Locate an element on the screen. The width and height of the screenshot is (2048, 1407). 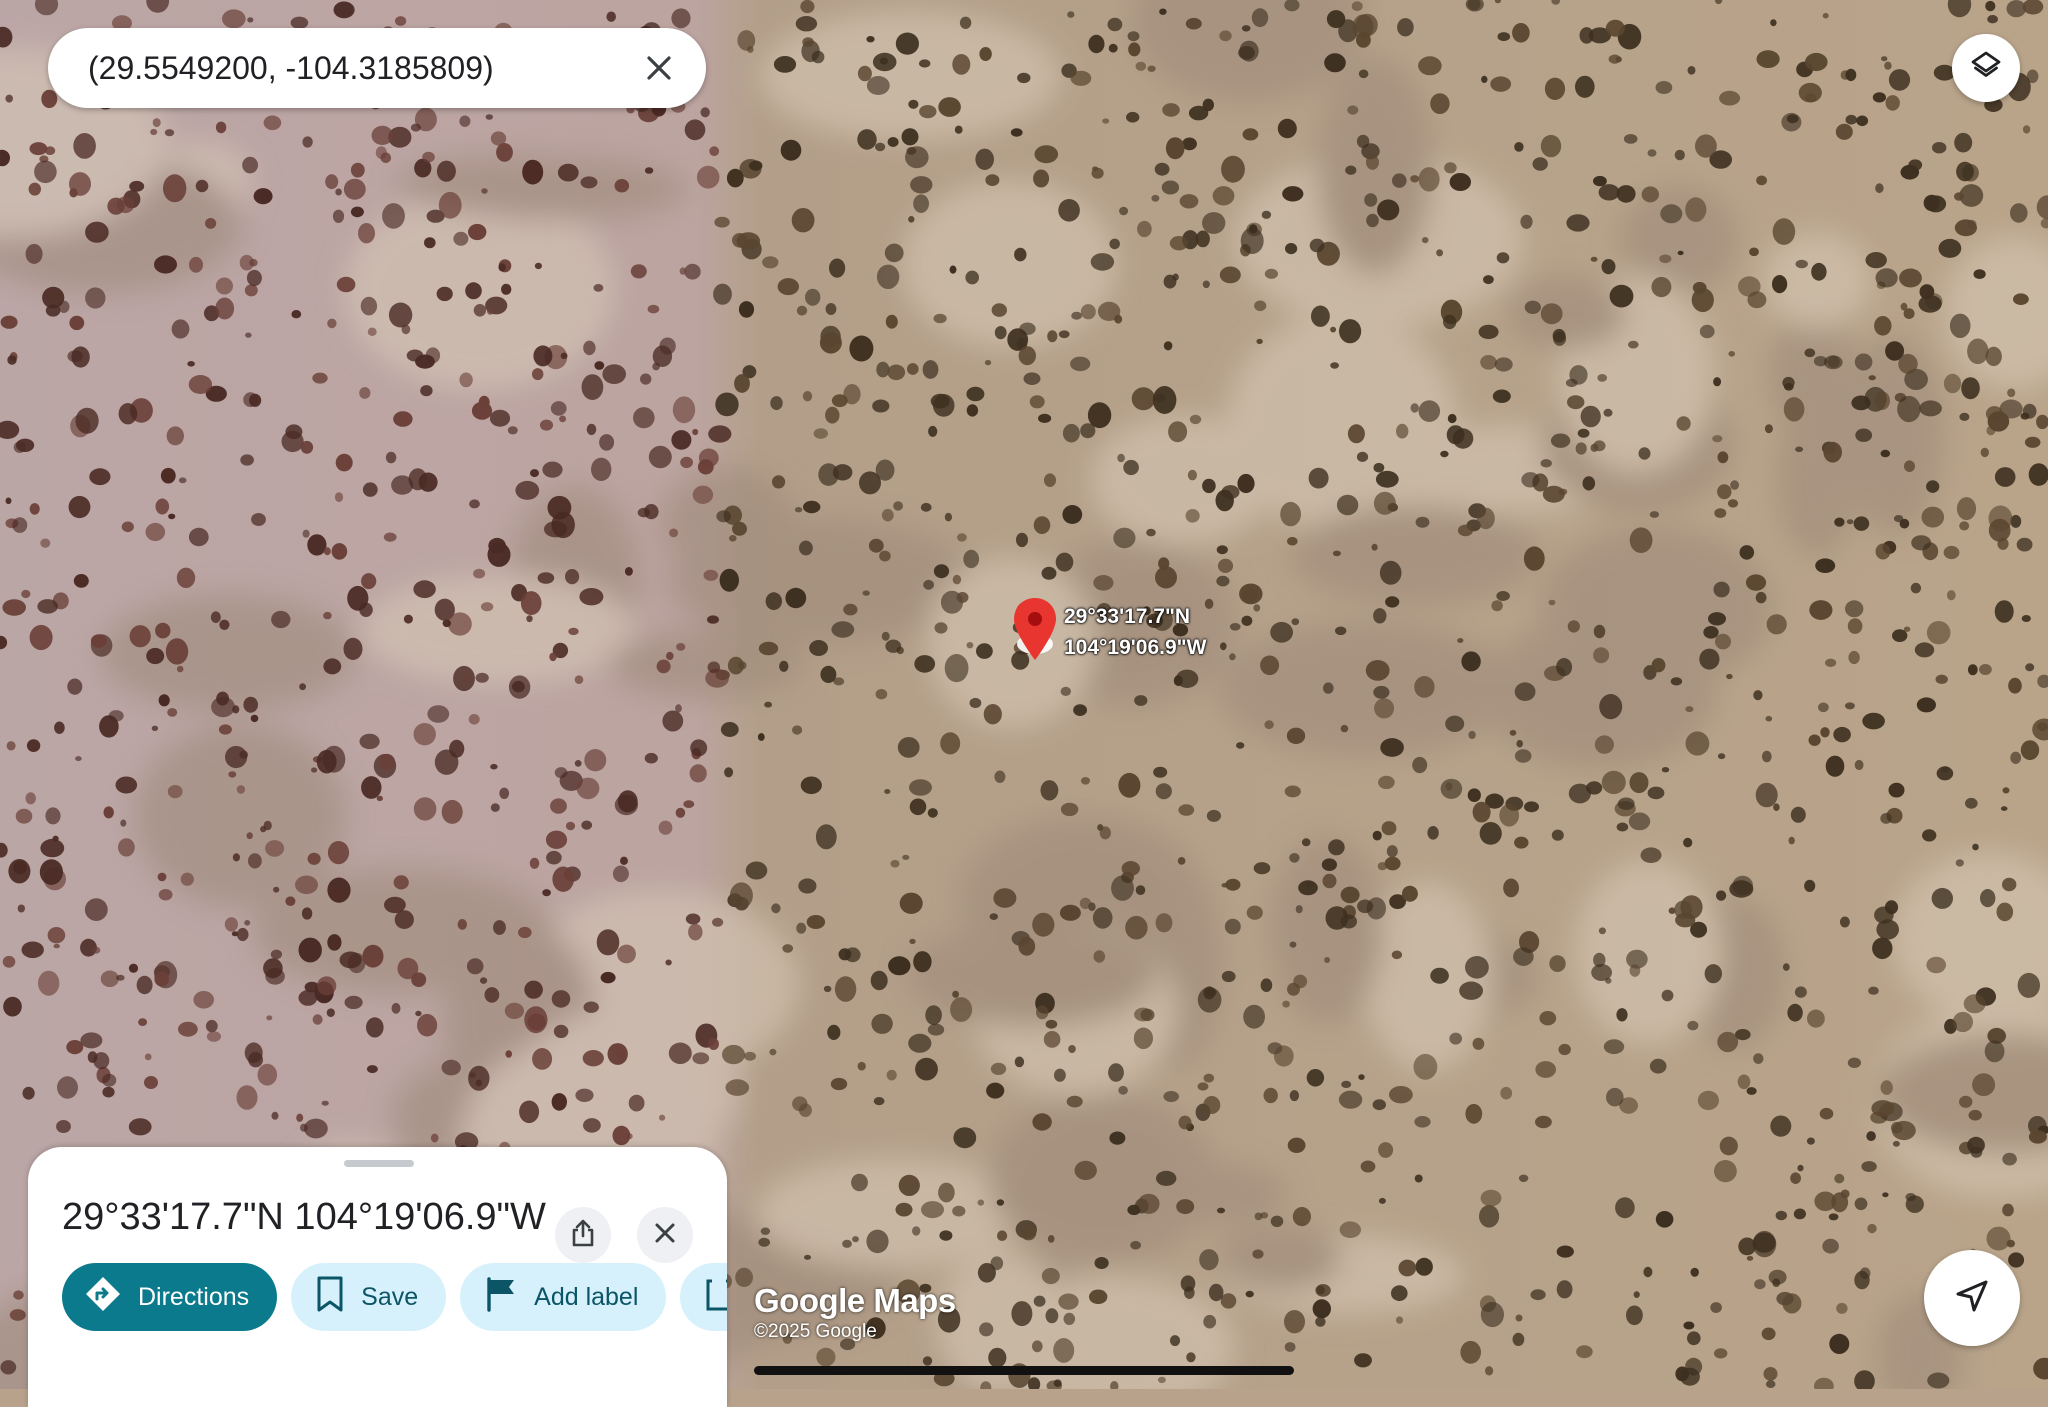
layers-icon is located at coordinates (1986, 68).